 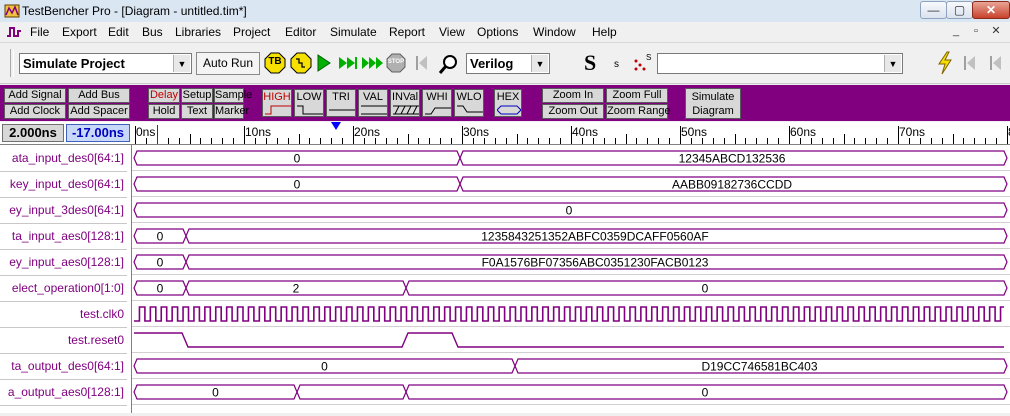 I want to click on marker-button: Marker, so click(x=231, y=111).